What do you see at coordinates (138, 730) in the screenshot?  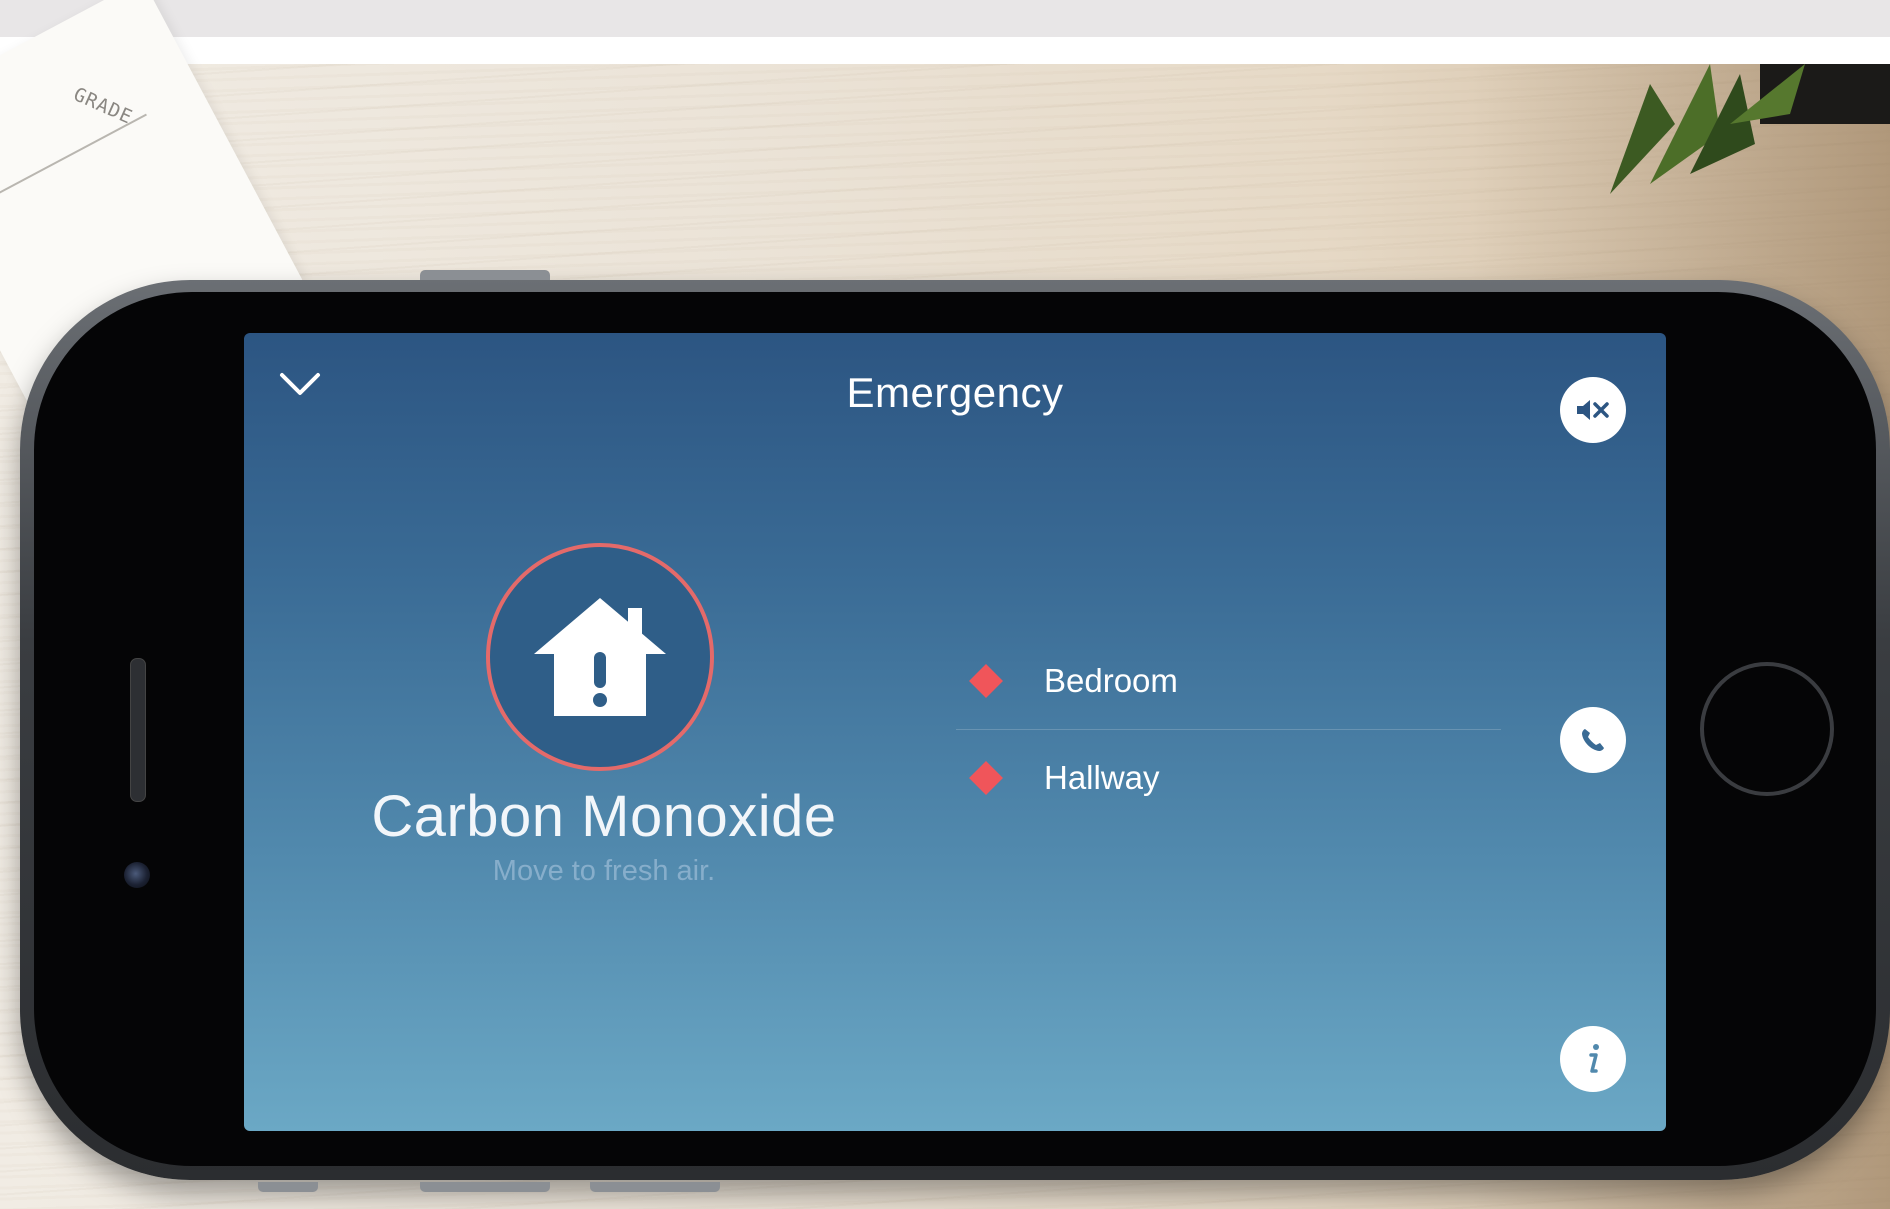 I see `earpiece-speaker` at bounding box center [138, 730].